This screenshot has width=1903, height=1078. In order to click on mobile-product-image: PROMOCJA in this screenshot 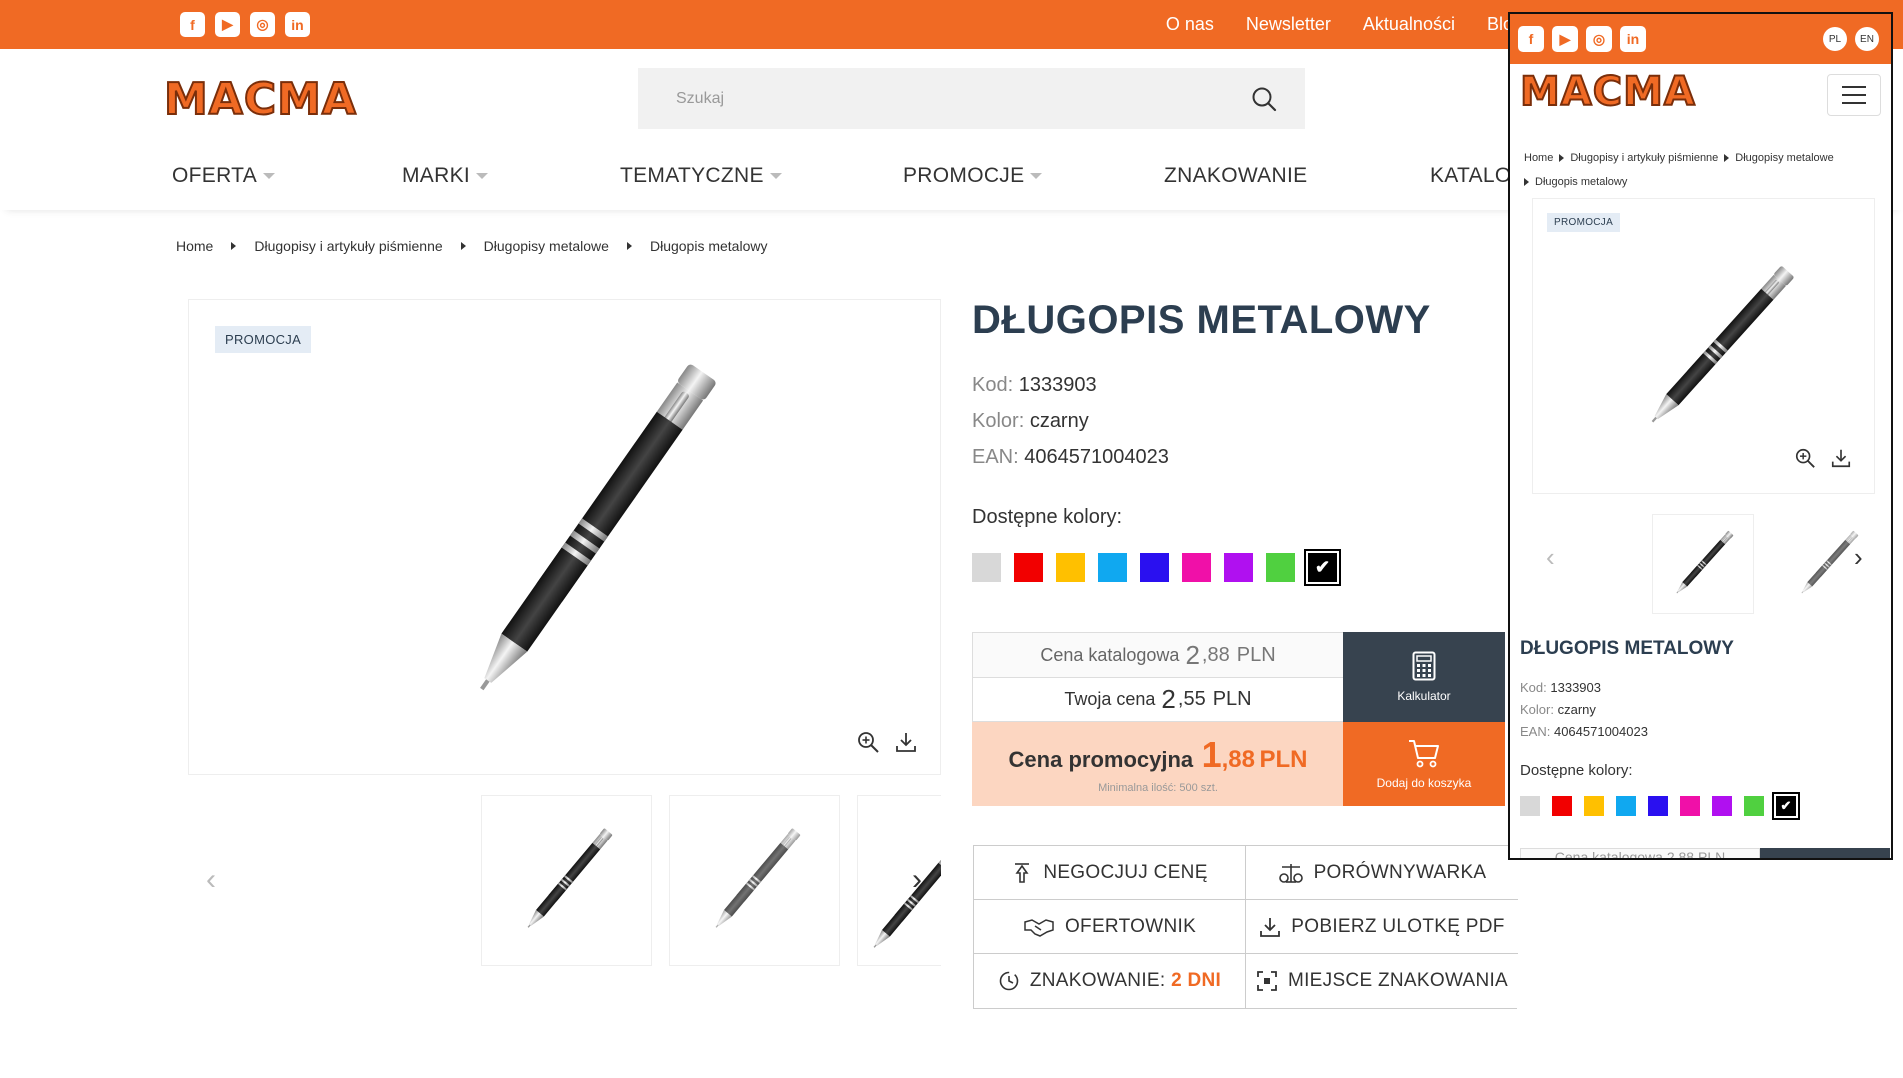, I will do `click(1703, 346)`.